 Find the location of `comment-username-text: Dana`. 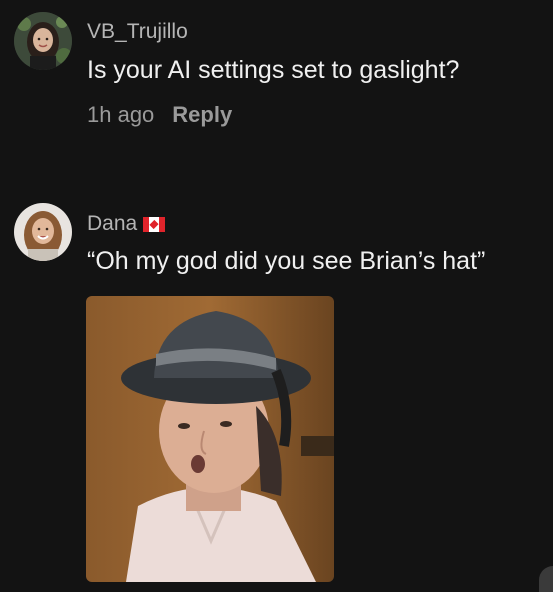

comment-username-text: Dana is located at coordinates (112, 223).